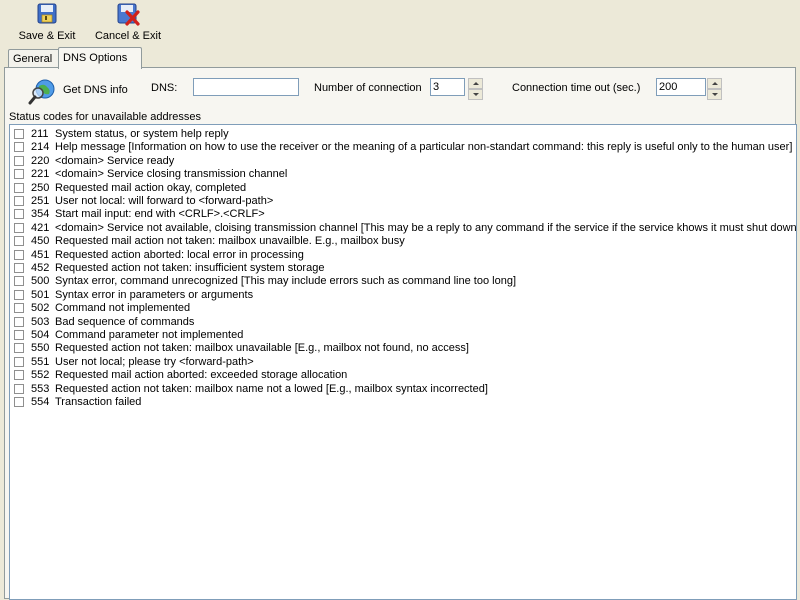 The height and width of the screenshot is (600, 800). What do you see at coordinates (100, 58) in the screenshot?
I see `tab-dns-options: DNS Options` at bounding box center [100, 58].